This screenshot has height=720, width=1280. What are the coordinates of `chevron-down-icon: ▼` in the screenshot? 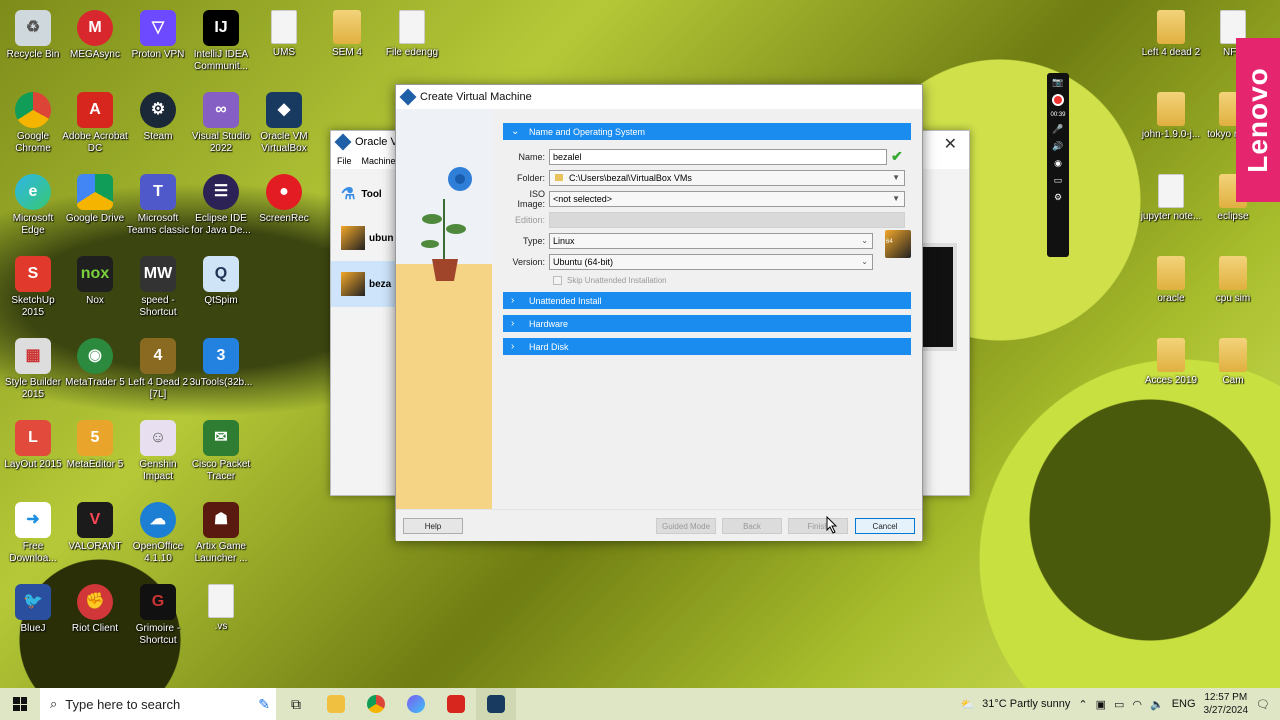 It's located at (896, 177).